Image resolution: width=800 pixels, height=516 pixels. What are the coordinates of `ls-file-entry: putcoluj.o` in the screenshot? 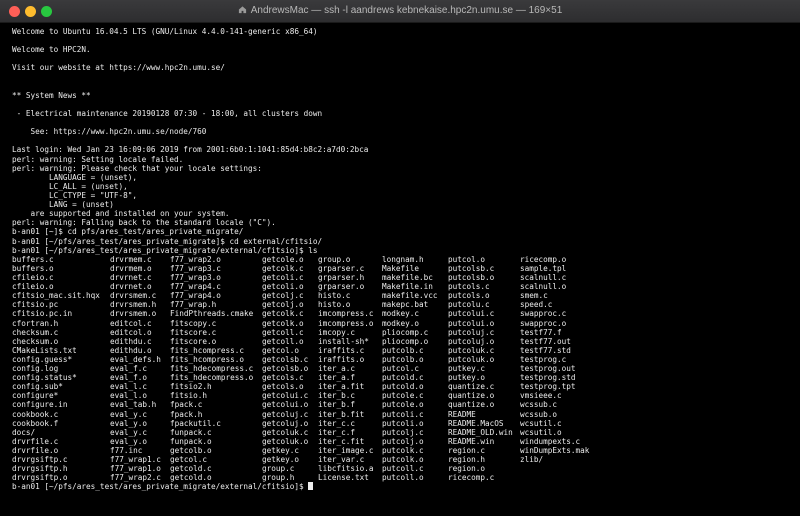 It's located at (471, 341).